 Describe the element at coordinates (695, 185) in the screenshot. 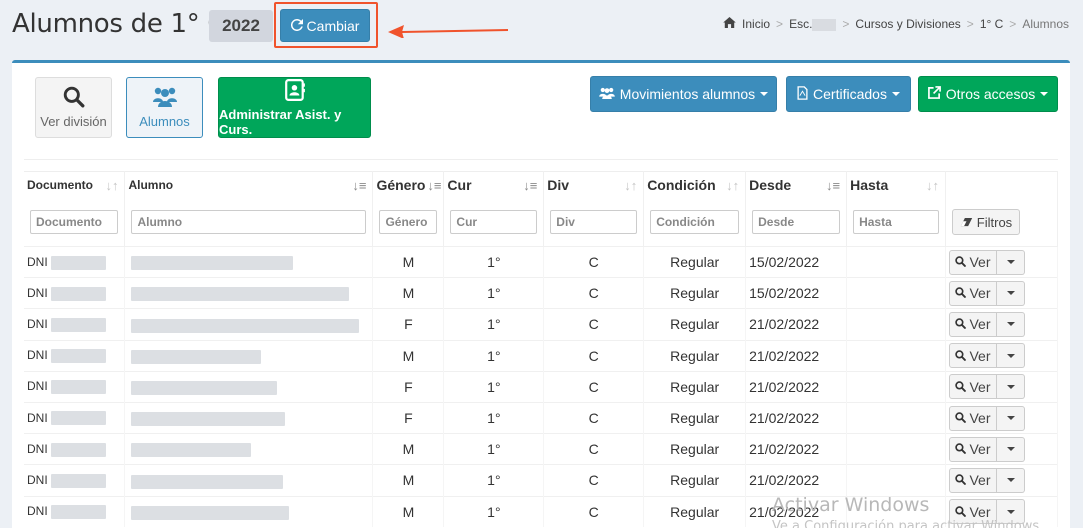

I see `column-header-condition: Condición ↓↑` at that location.